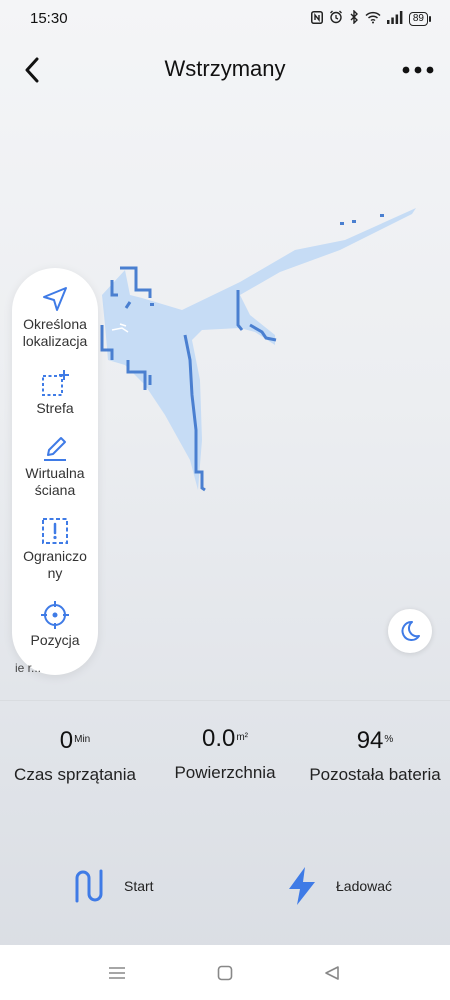 The width and height of the screenshot is (450, 1000). I want to click on chevron-left-icon, so click(32, 70).